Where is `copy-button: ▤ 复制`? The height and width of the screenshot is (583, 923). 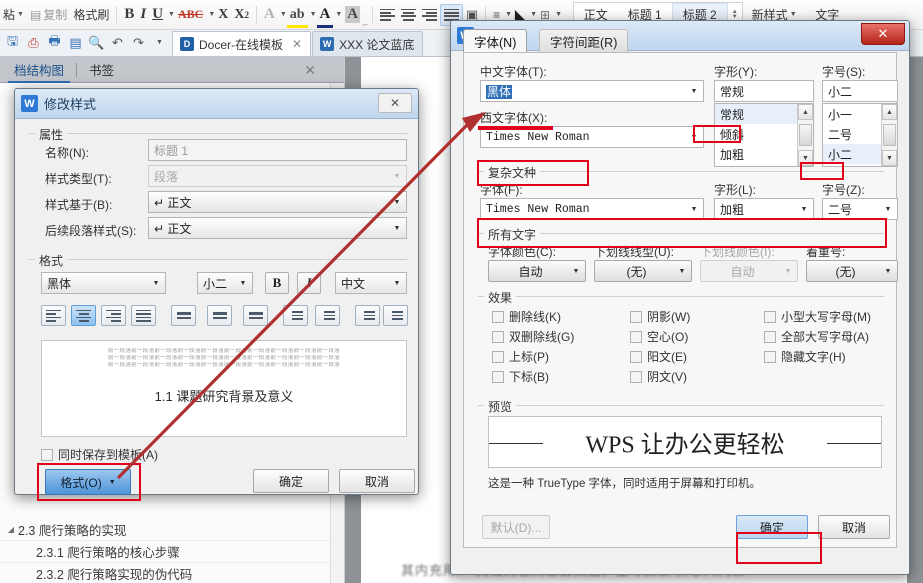
copy-button: ▤ 复制 is located at coordinates (48, 15).